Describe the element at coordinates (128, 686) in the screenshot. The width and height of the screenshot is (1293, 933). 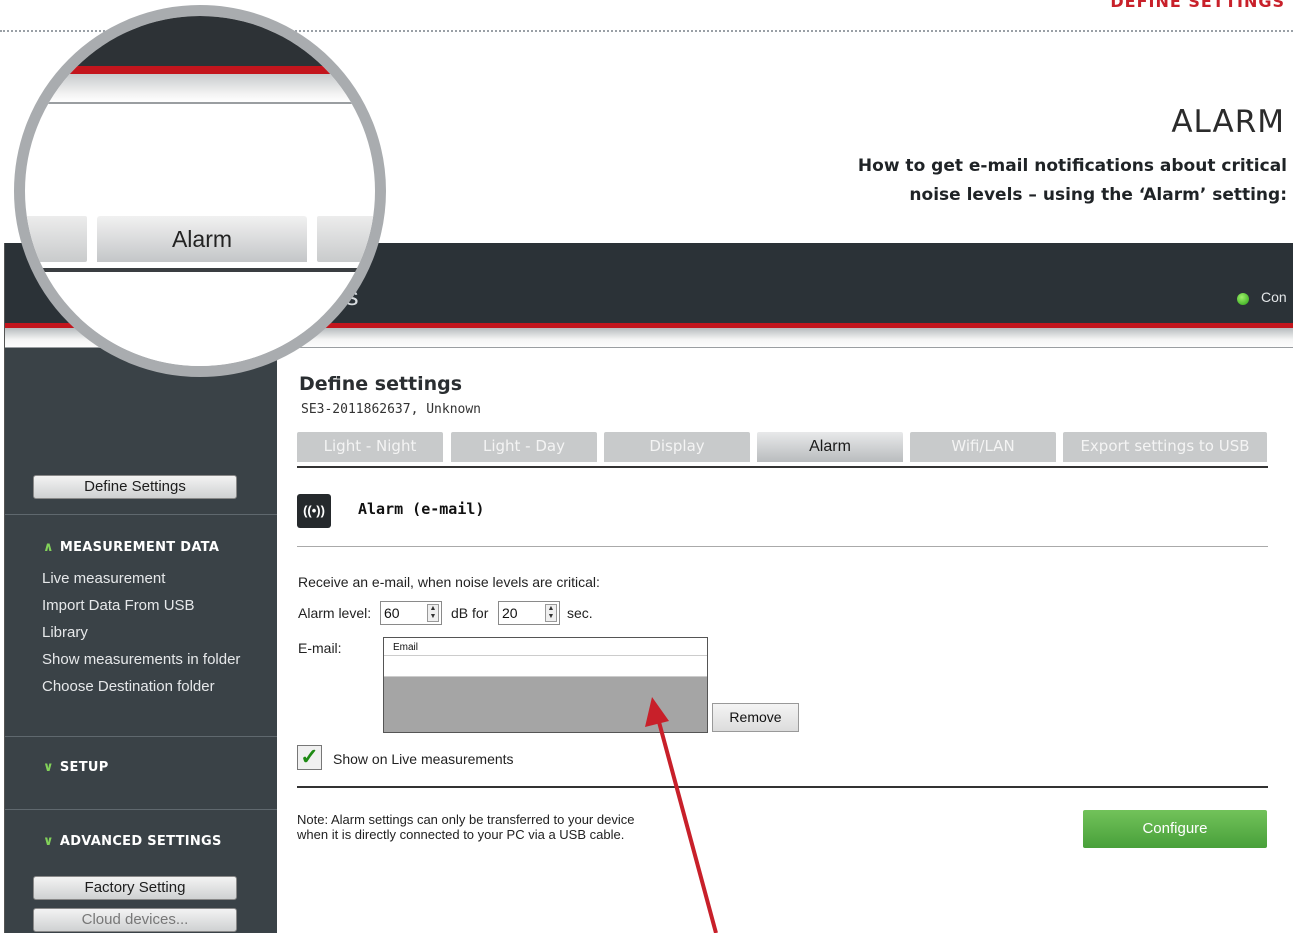
I see `sidebar-item-choose-destination: Choose Destination folder` at that location.